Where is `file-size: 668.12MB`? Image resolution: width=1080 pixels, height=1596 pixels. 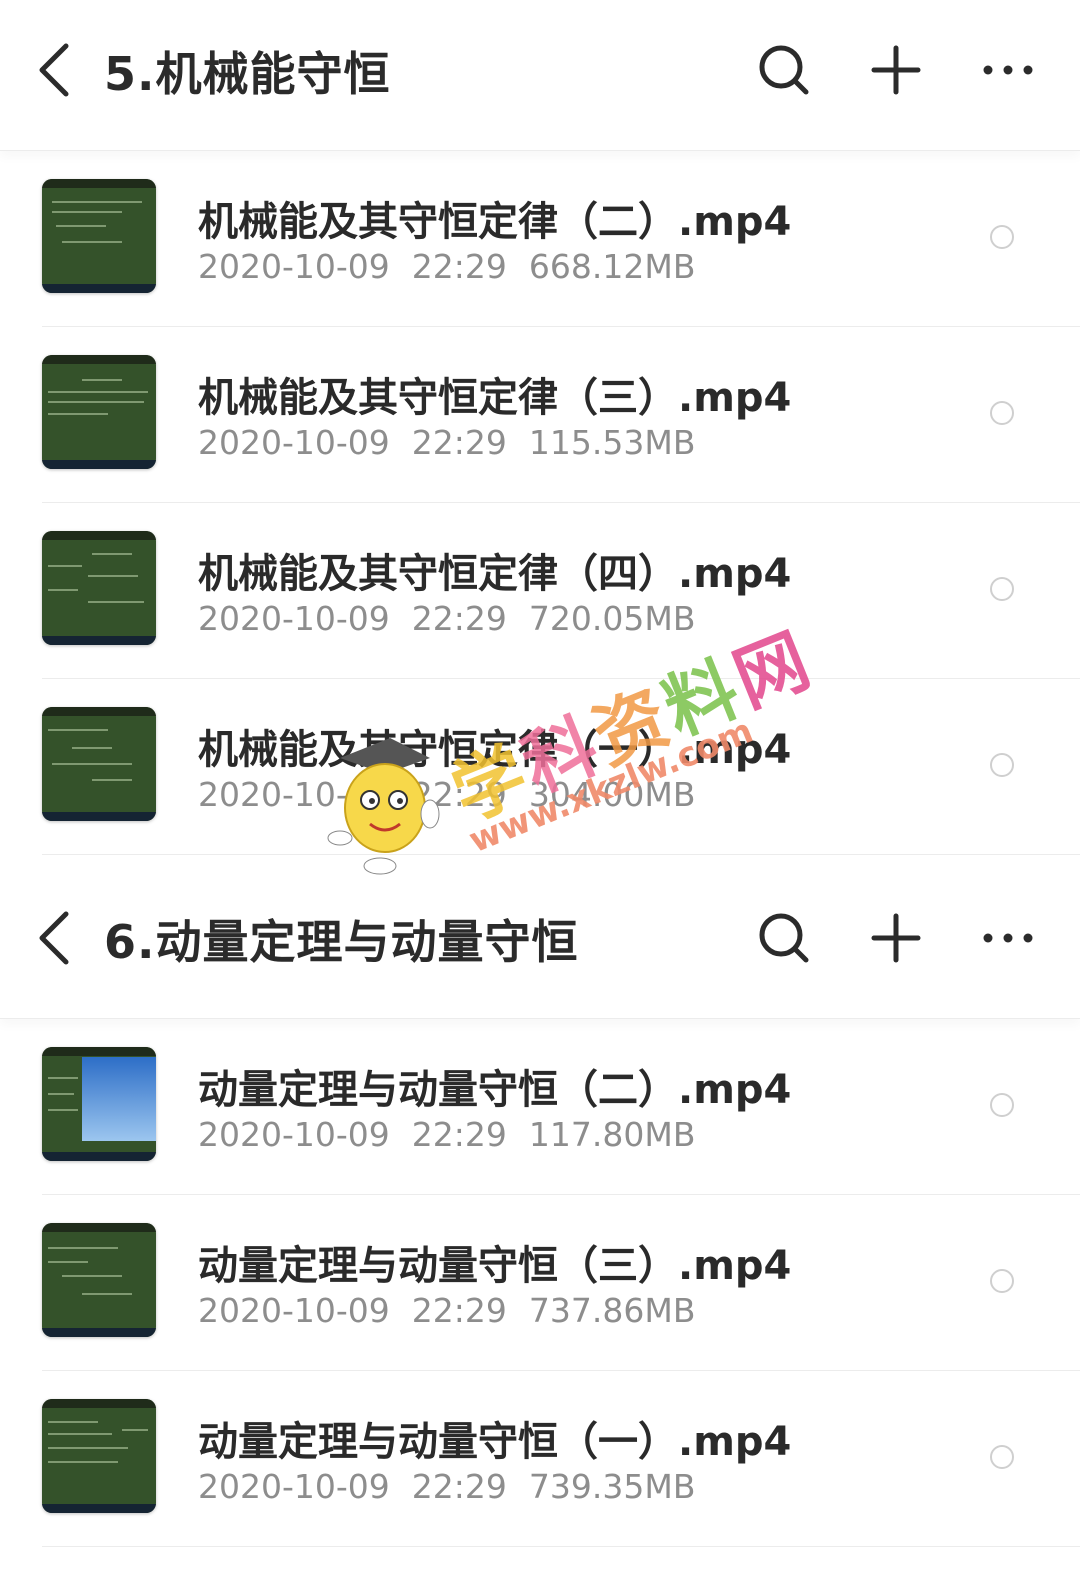
file-size: 668.12MB is located at coordinates (612, 266).